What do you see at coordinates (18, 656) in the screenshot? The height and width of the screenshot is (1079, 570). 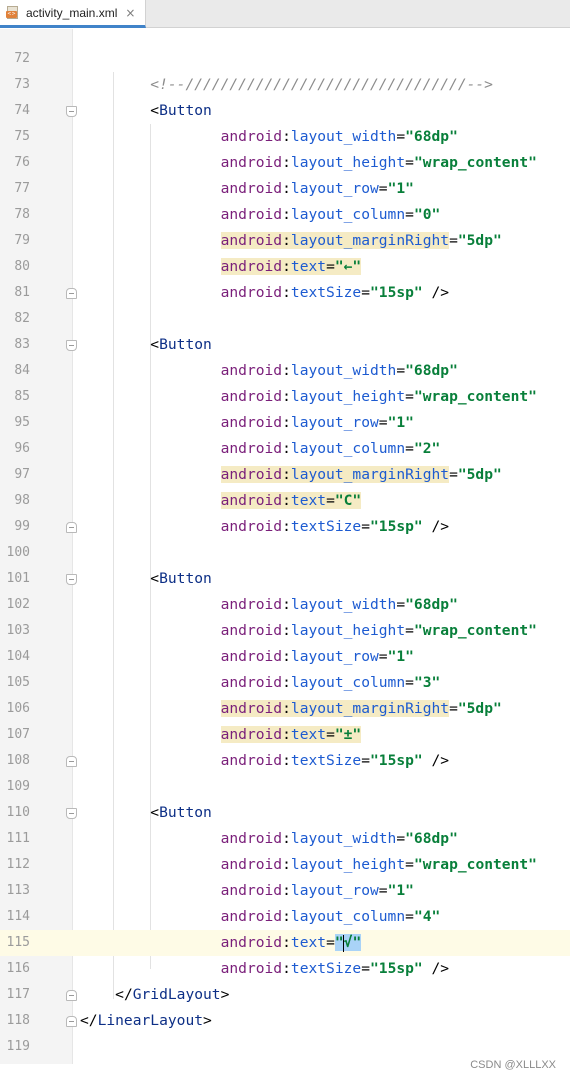 I see `line-number: 104` at bounding box center [18, 656].